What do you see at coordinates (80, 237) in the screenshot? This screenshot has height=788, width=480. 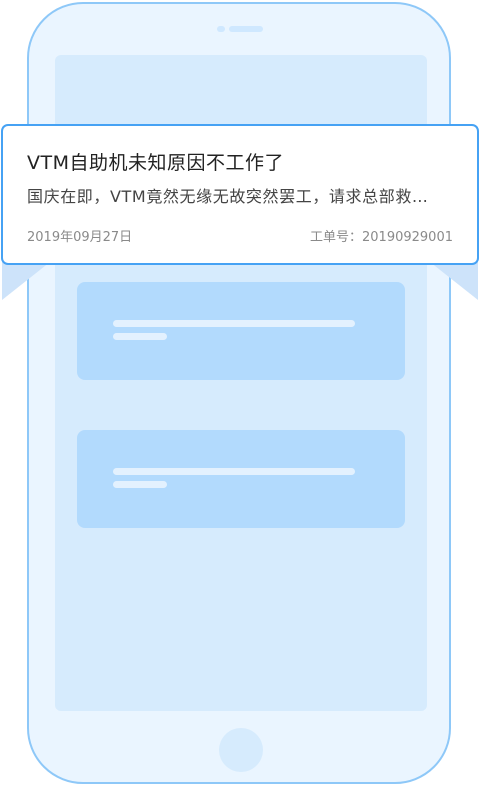 I see `ticket-date: 2019年09月27日` at bounding box center [80, 237].